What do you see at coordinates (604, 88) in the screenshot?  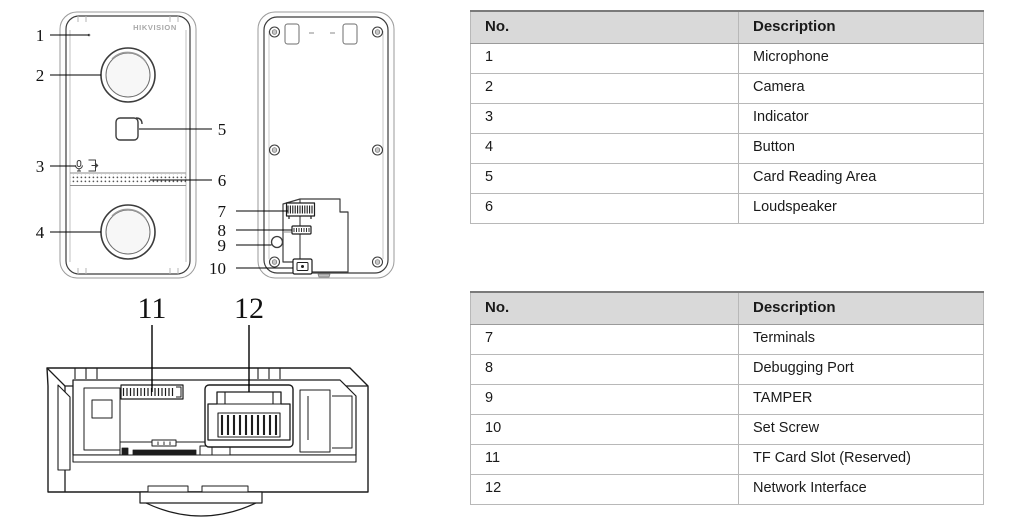 I see `cell-no: 2` at bounding box center [604, 88].